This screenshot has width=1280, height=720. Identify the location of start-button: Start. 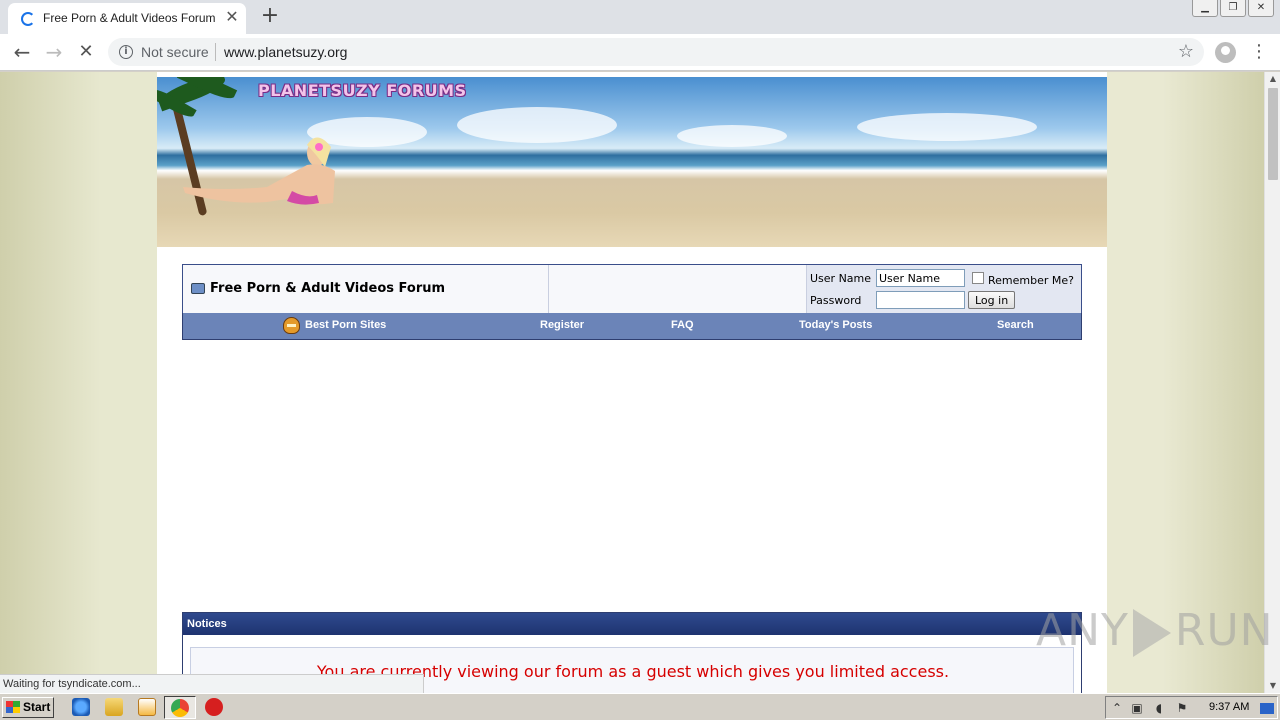
(28, 707).